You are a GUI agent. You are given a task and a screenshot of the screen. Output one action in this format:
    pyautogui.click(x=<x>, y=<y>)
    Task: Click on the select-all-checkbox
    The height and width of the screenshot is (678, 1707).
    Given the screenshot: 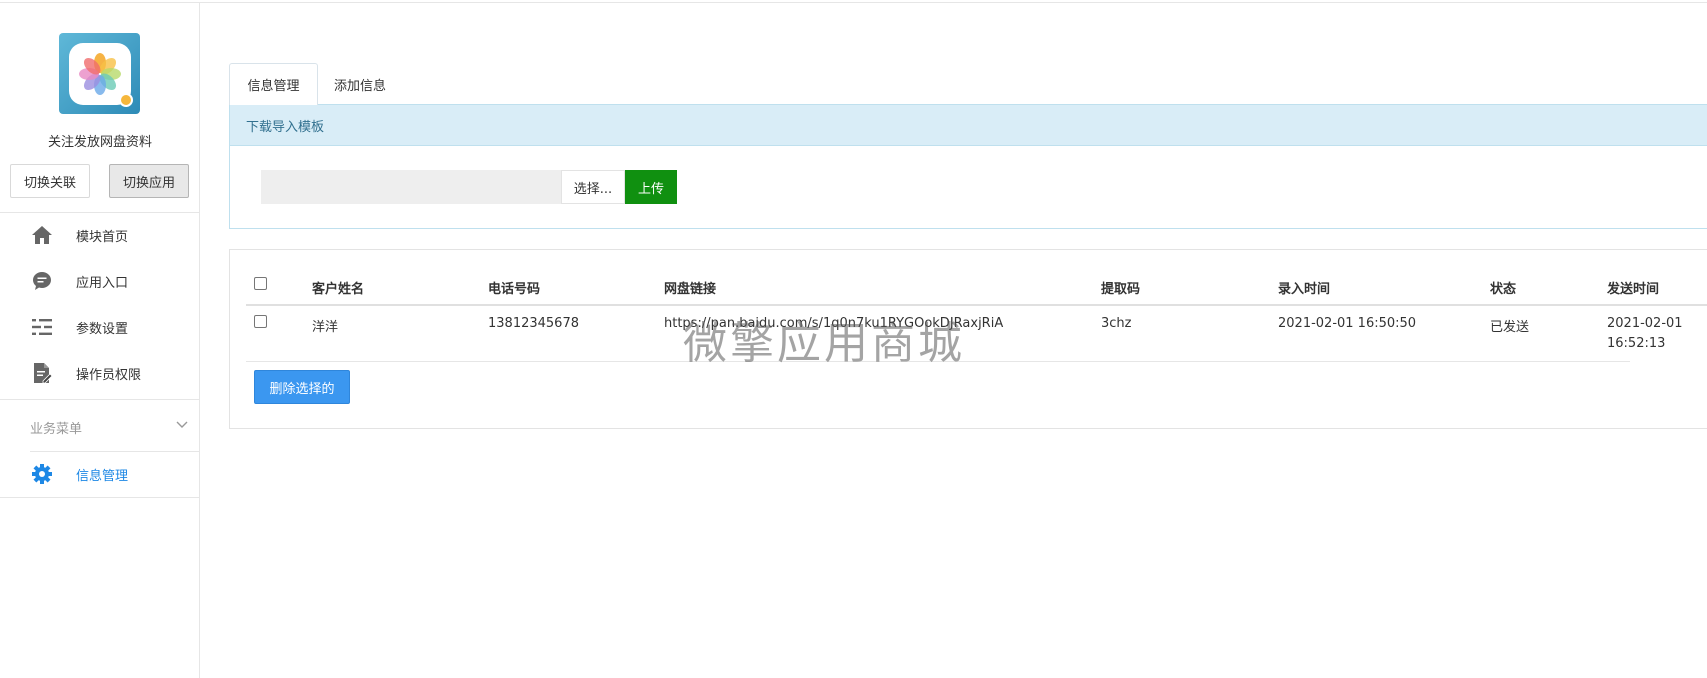 What is the action you would take?
    pyautogui.click(x=260, y=283)
    